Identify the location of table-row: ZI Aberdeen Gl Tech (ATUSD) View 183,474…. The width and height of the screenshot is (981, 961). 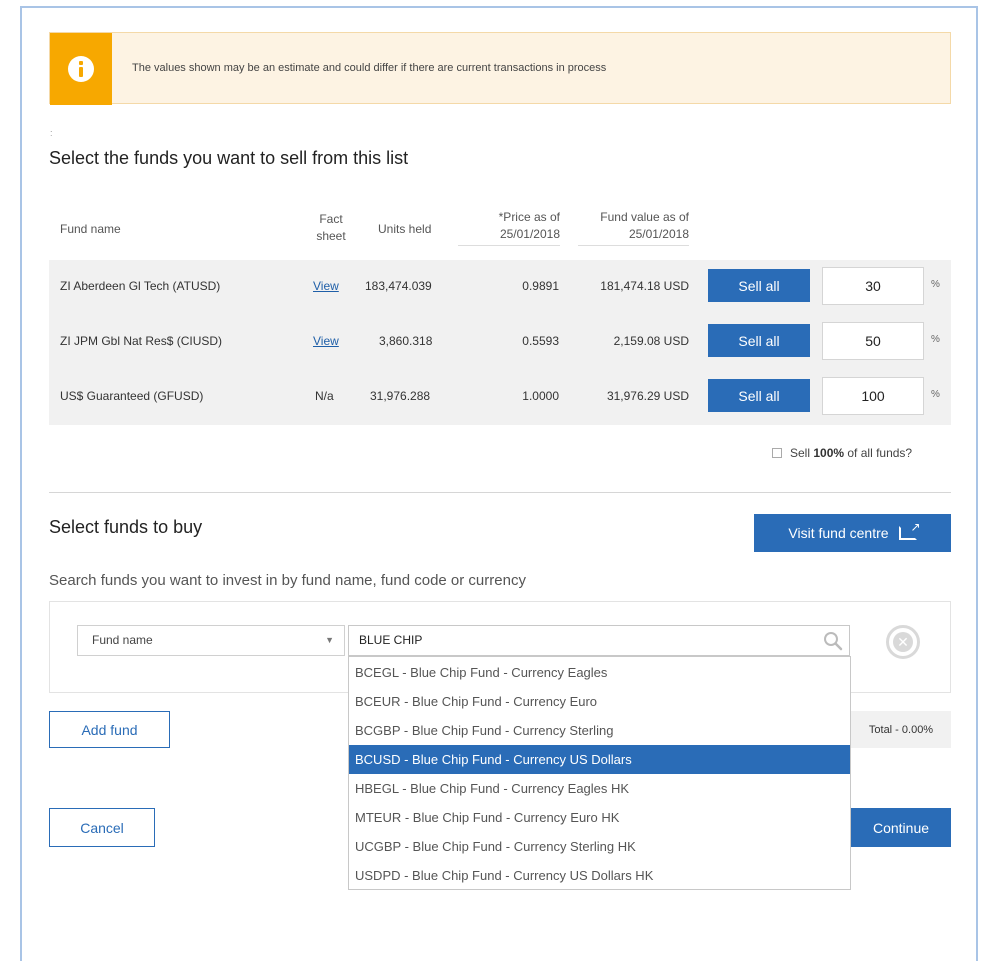
(500, 287).